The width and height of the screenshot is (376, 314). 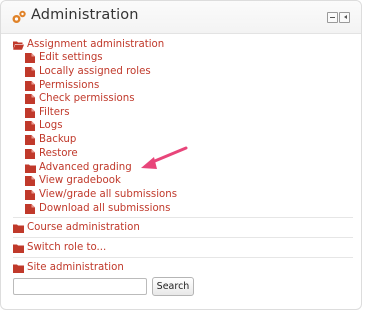 I want to click on tree-item-label: Restore, so click(x=58, y=153).